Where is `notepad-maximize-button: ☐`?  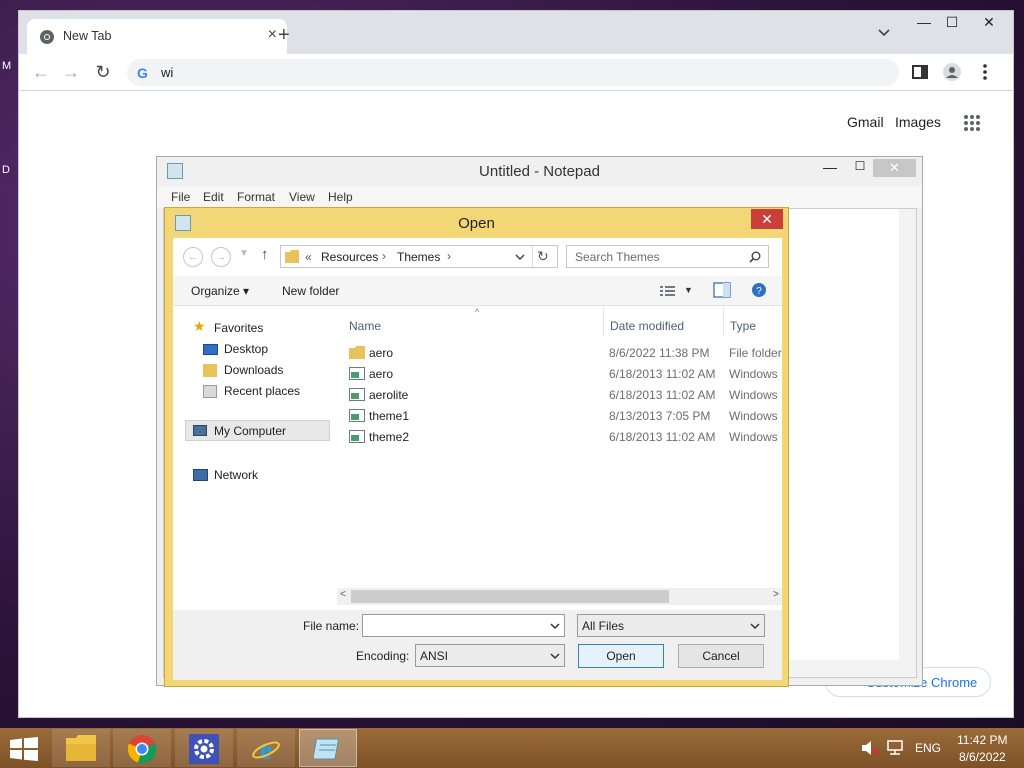 notepad-maximize-button: ☐ is located at coordinates (860, 168).